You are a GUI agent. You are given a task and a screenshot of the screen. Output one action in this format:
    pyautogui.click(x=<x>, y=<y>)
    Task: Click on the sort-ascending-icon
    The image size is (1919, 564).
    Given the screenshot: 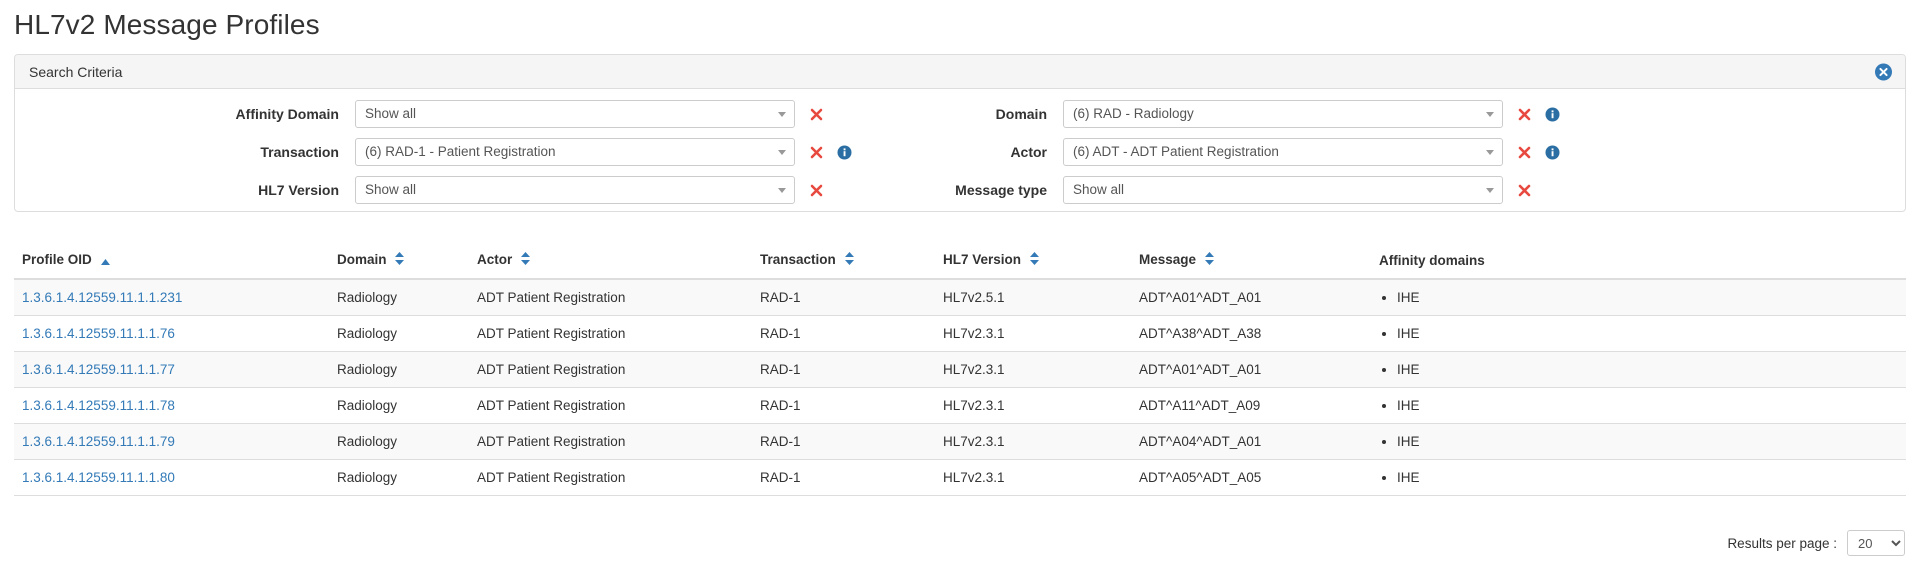 What is the action you would take?
    pyautogui.click(x=105, y=260)
    